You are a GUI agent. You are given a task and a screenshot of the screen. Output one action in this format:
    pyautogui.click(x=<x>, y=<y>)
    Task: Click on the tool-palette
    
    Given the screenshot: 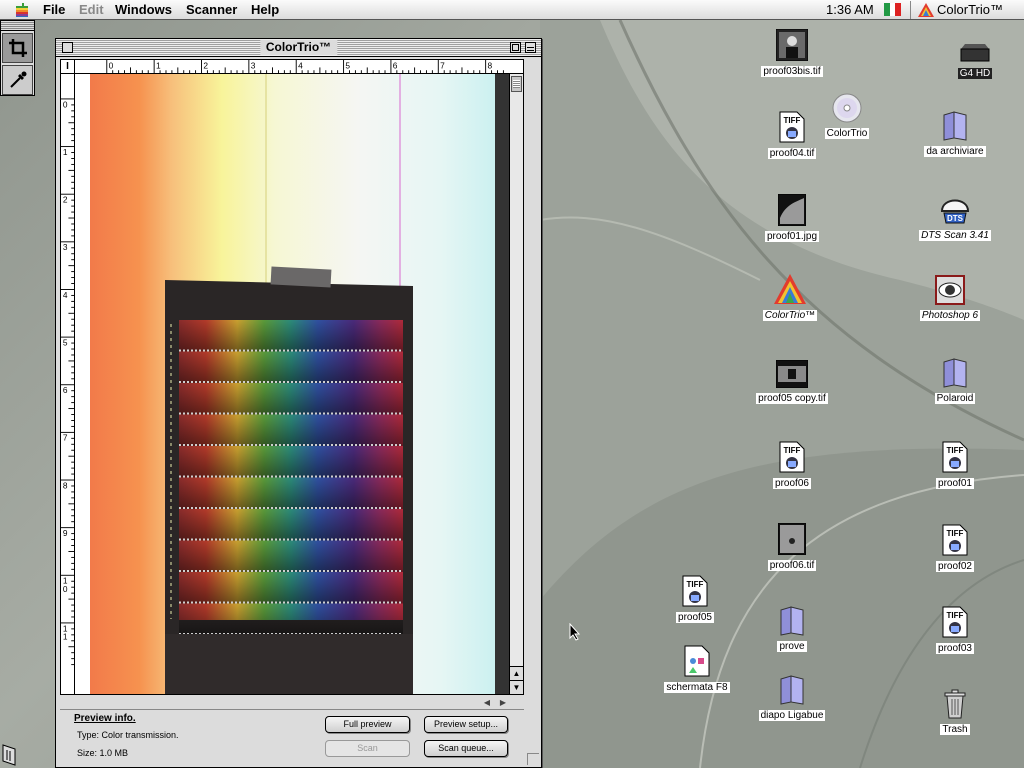 What is the action you would take?
    pyautogui.click(x=17, y=58)
    